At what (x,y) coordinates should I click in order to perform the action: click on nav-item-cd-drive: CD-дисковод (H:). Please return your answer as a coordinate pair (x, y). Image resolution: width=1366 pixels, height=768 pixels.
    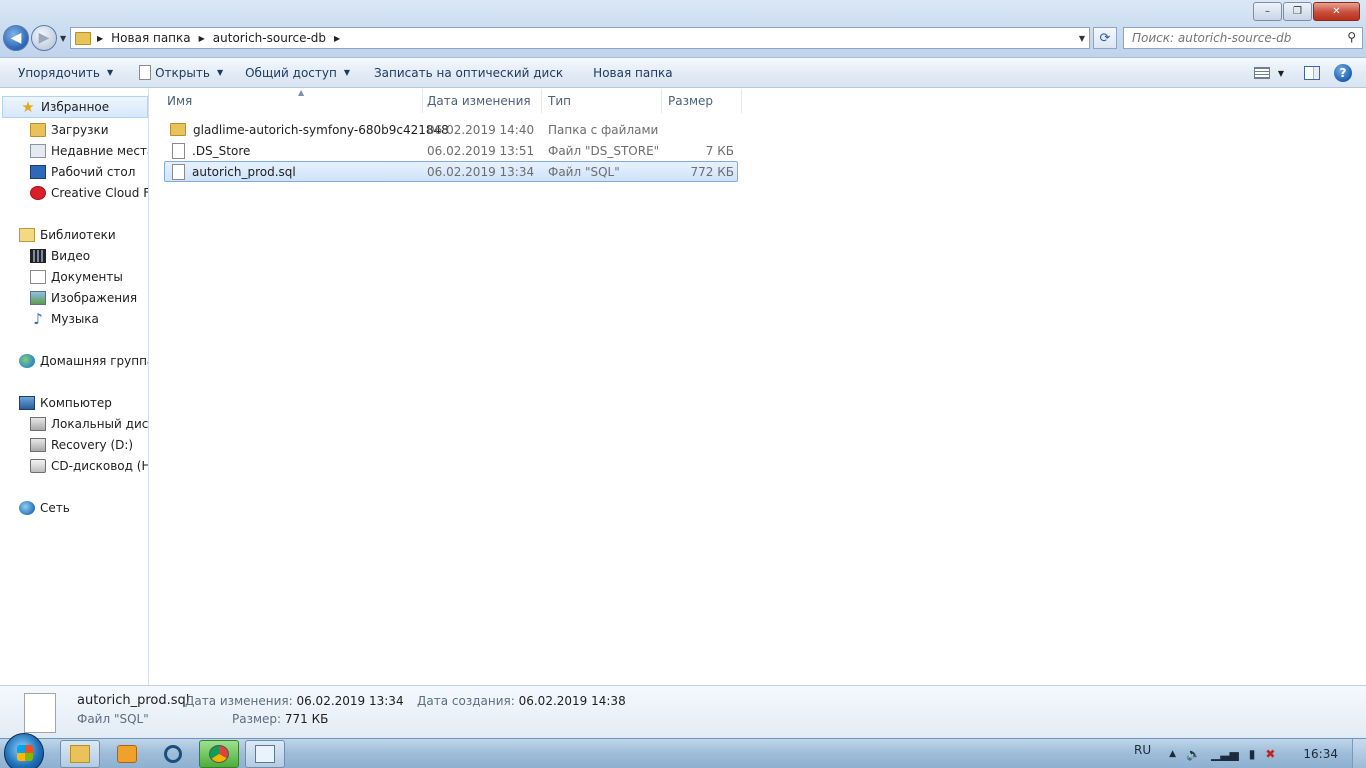
    Looking at the image, I should click on (89, 465).